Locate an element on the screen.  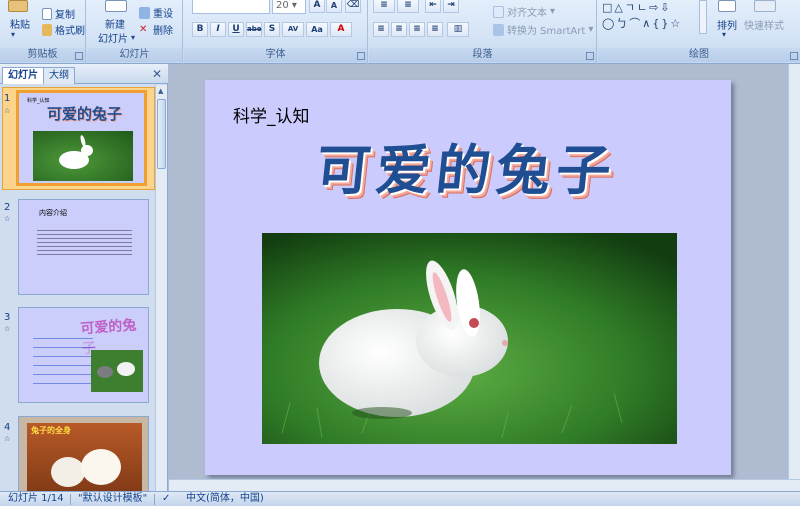
shapes-gallery: □△ㄱㄴ⇨⇩ ◯ㄅ⌒∧{}☆ is located at coordinates (650, 17).